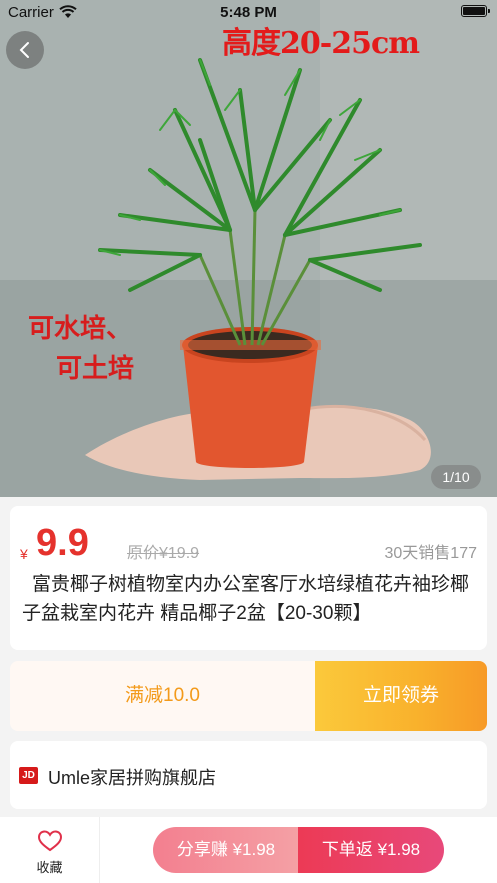 The width and height of the screenshot is (497, 883). I want to click on jd-logo: JD, so click(28, 775).